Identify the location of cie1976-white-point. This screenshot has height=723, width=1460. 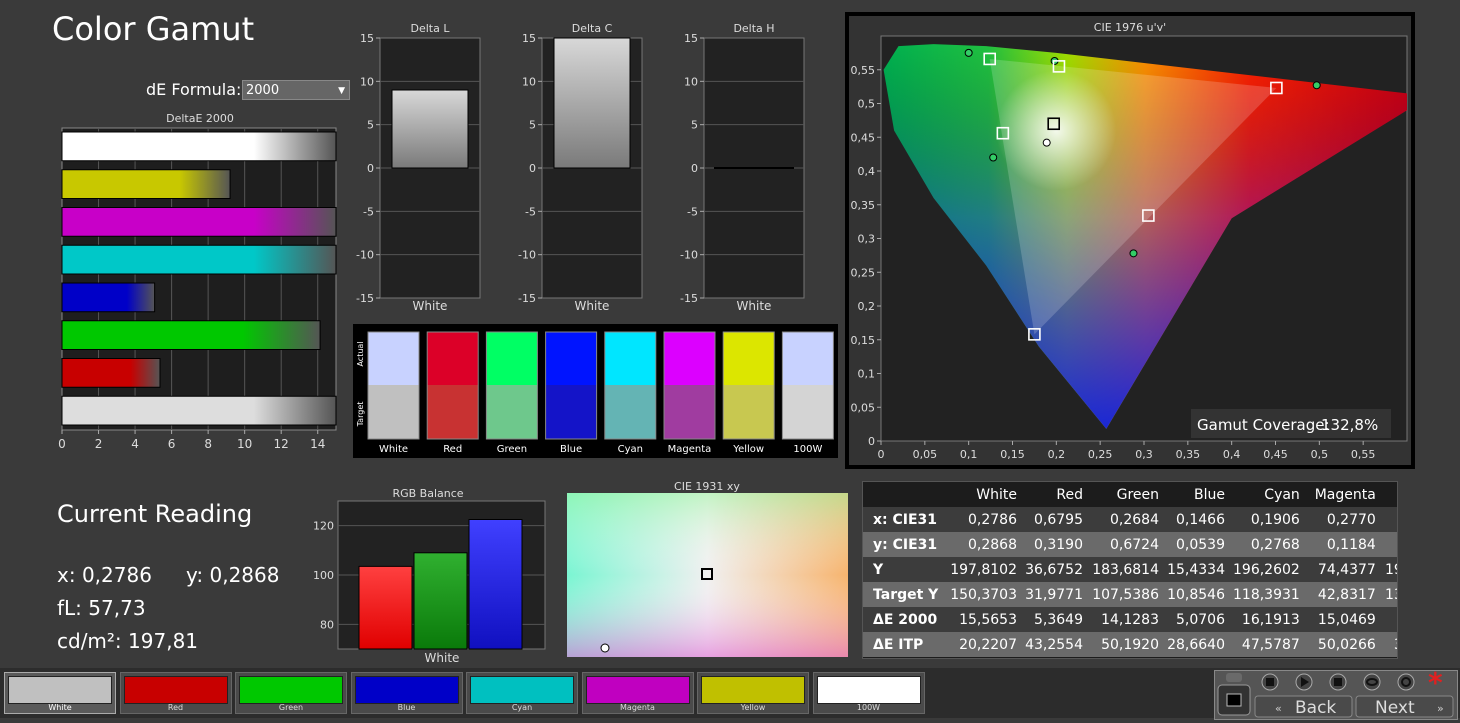
(1046, 142).